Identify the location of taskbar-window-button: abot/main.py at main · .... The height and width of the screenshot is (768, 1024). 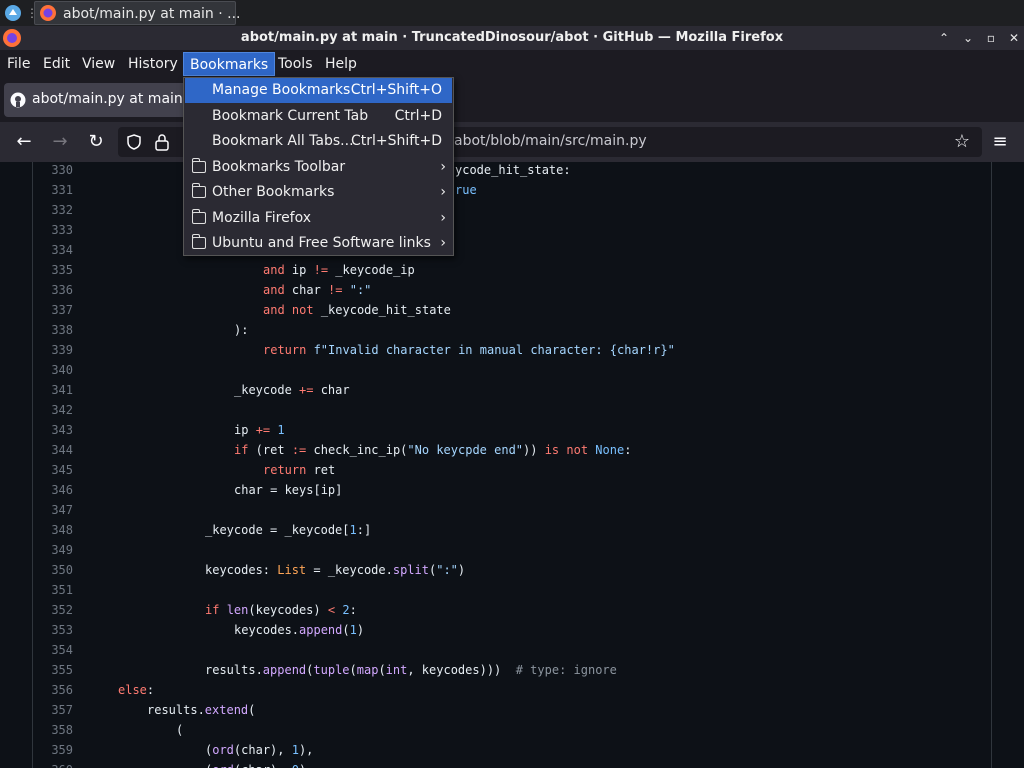
(137, 13).